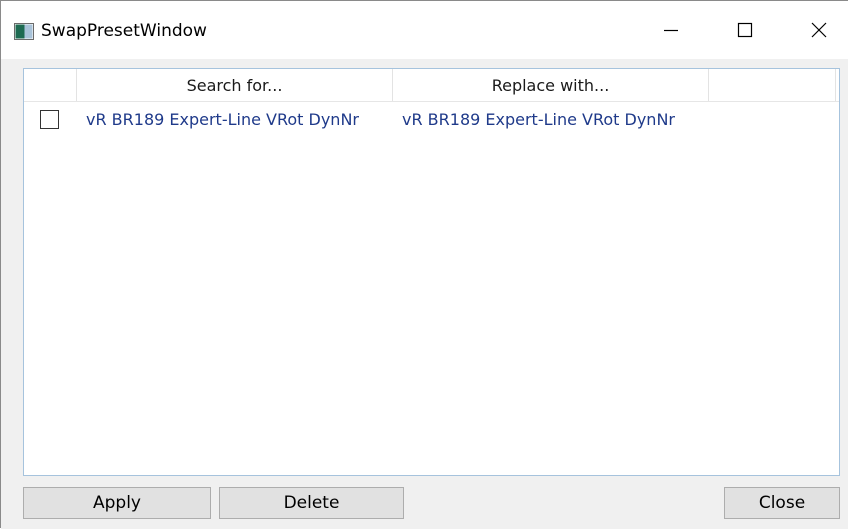 This screenshot has height=529, width=848. I want to click on column-header-check, so click(50, 85).